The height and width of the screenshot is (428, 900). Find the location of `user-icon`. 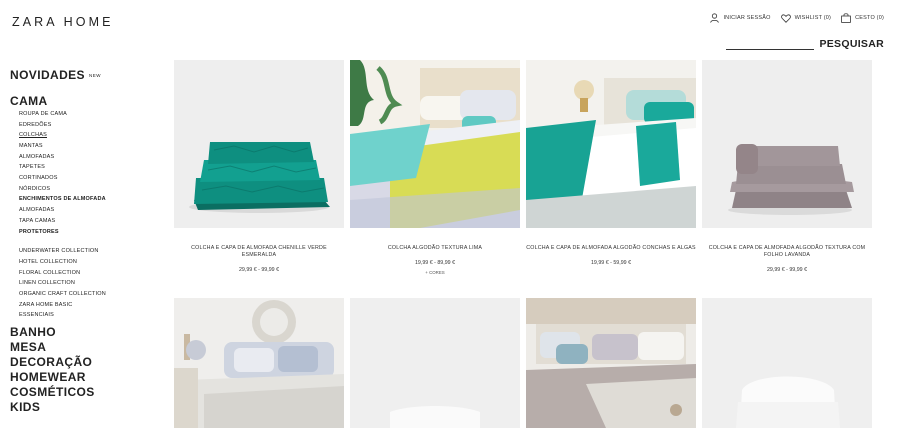

user-icon is located at coordinates (715, 18).